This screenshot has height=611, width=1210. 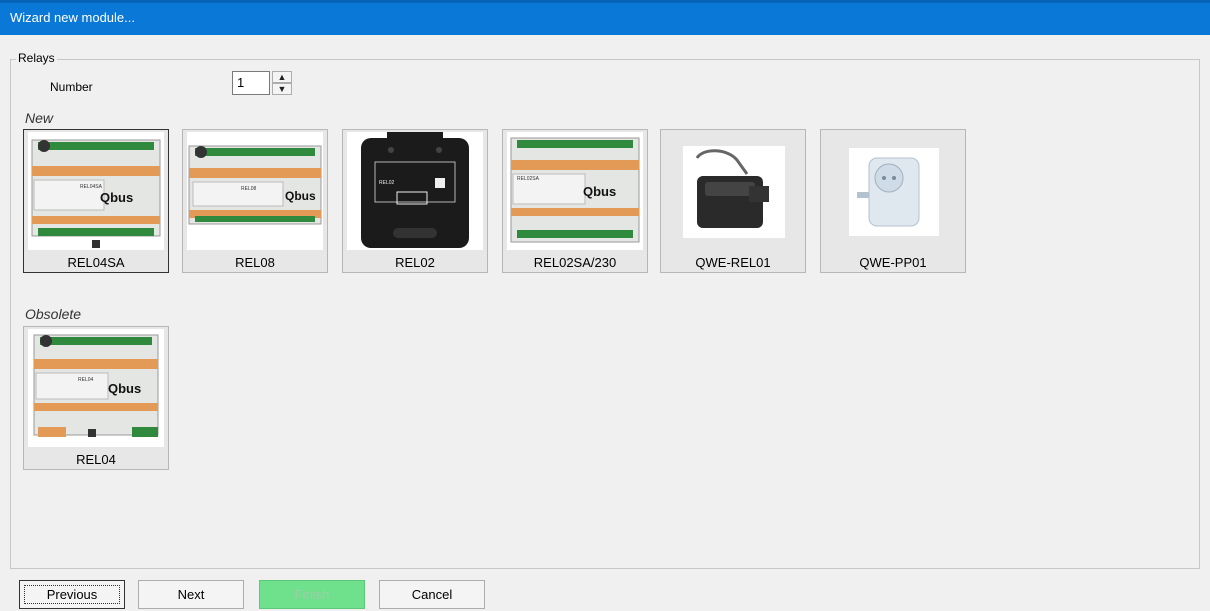 What do you see at coordinates (282, 77) in the screenshot?
I see `spin-up-button: ▲` at bounding box center [282, 77].